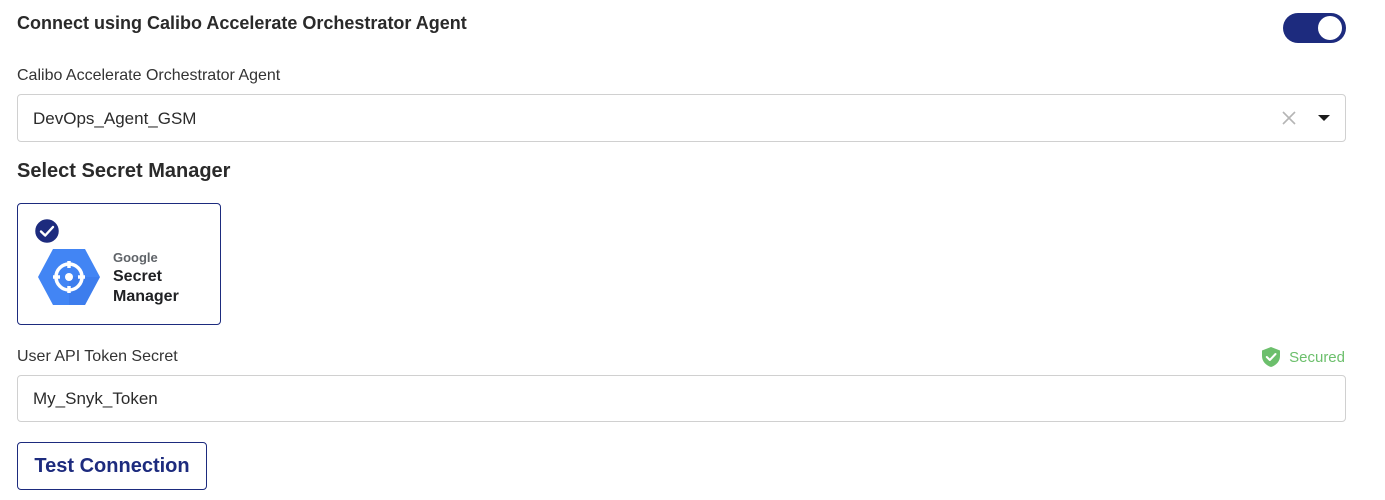 This screenshot has width=1385, height=500. I want to click on brand-prefix: Google, so click(135, 257).